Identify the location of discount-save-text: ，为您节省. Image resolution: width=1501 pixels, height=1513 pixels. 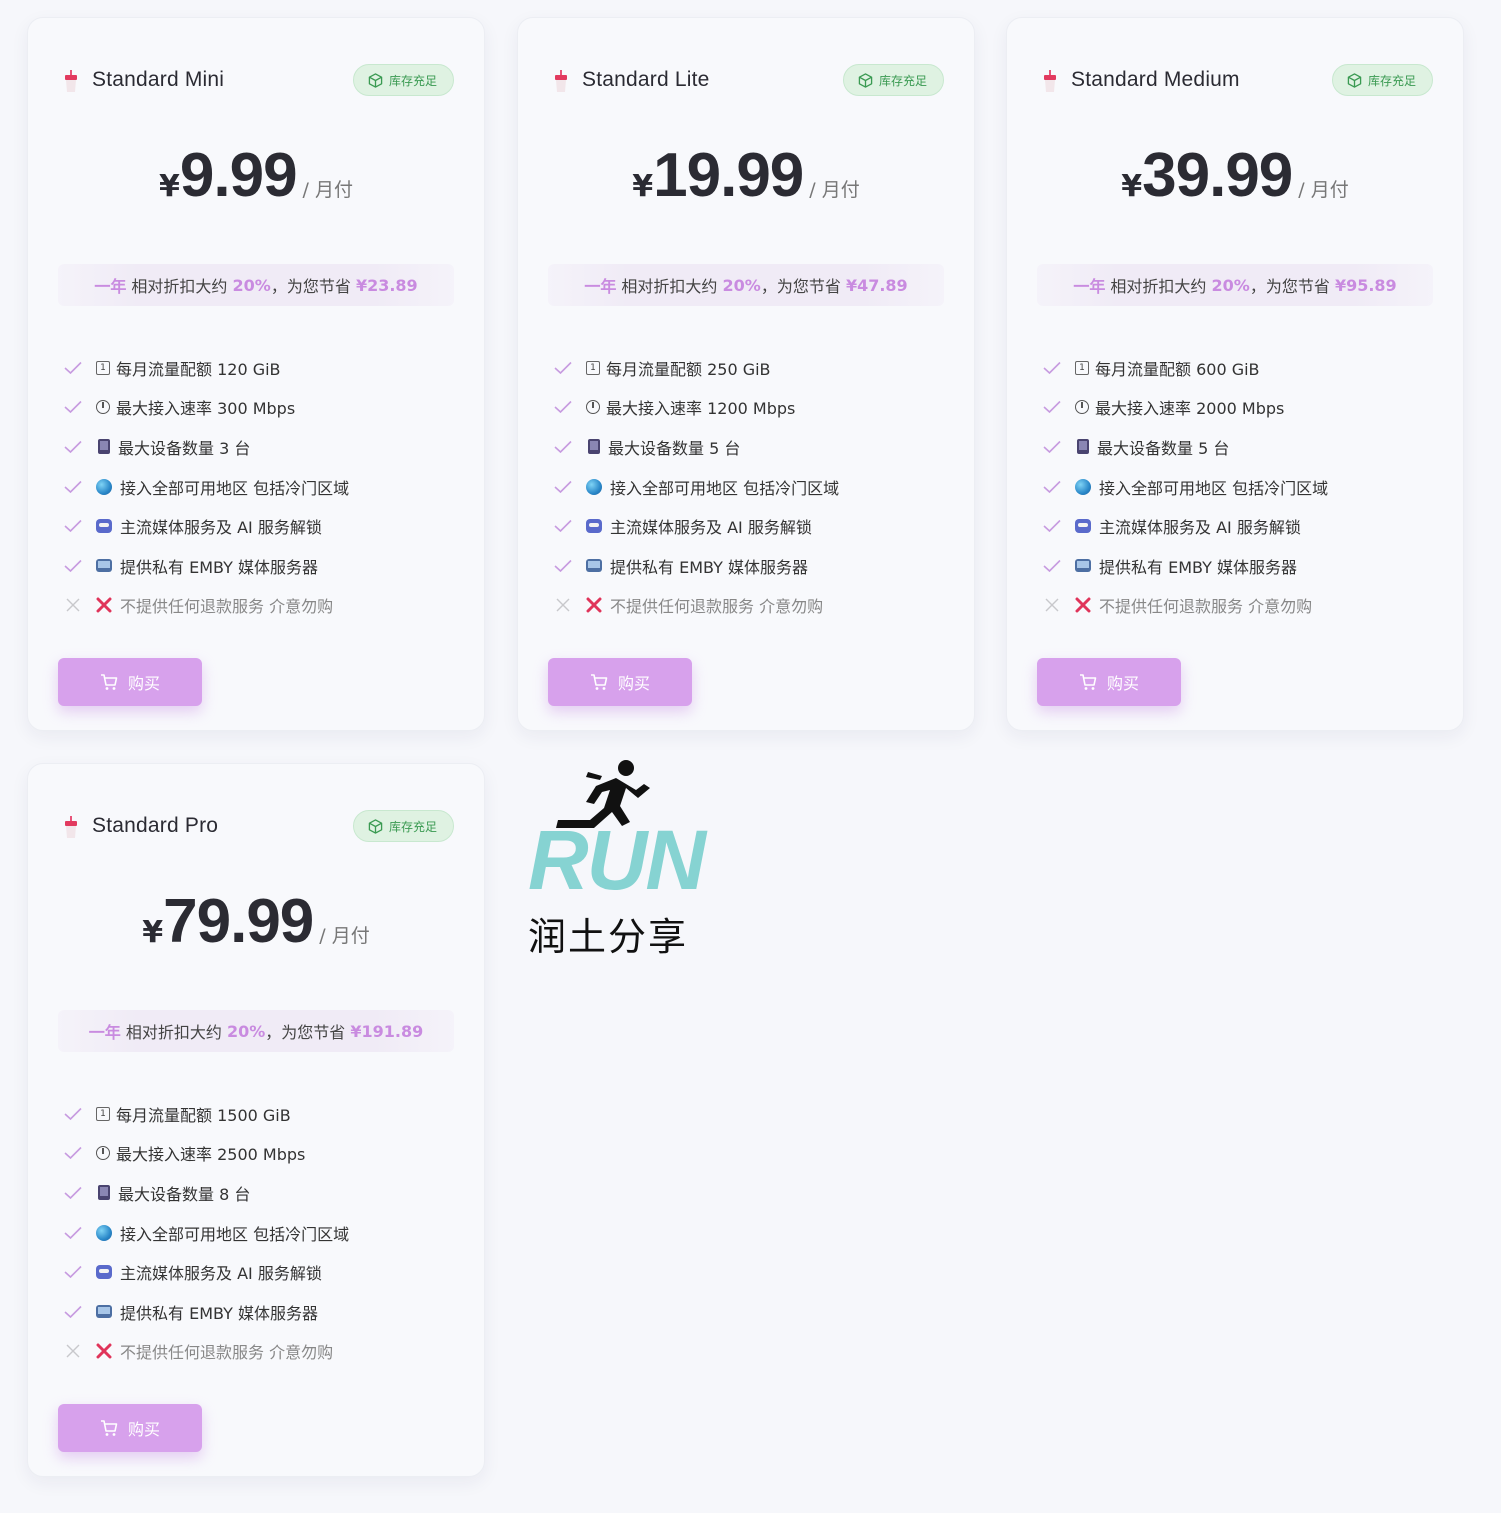
(305, 1032).